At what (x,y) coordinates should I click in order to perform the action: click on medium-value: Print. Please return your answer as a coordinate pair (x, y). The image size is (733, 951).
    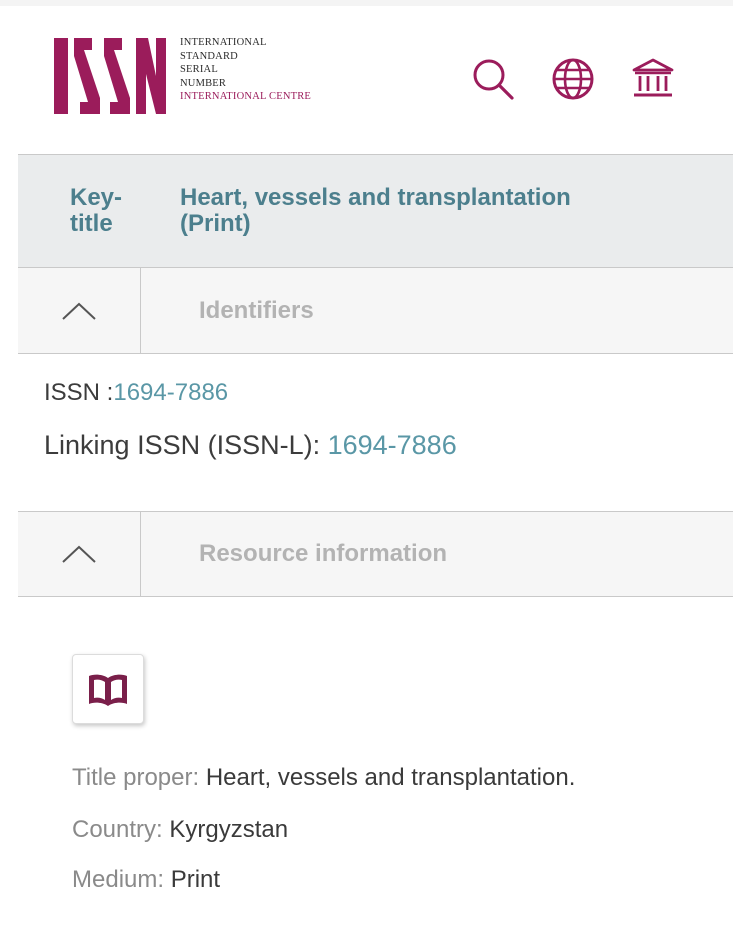
    Looking at the image, I should click on (195, 879).